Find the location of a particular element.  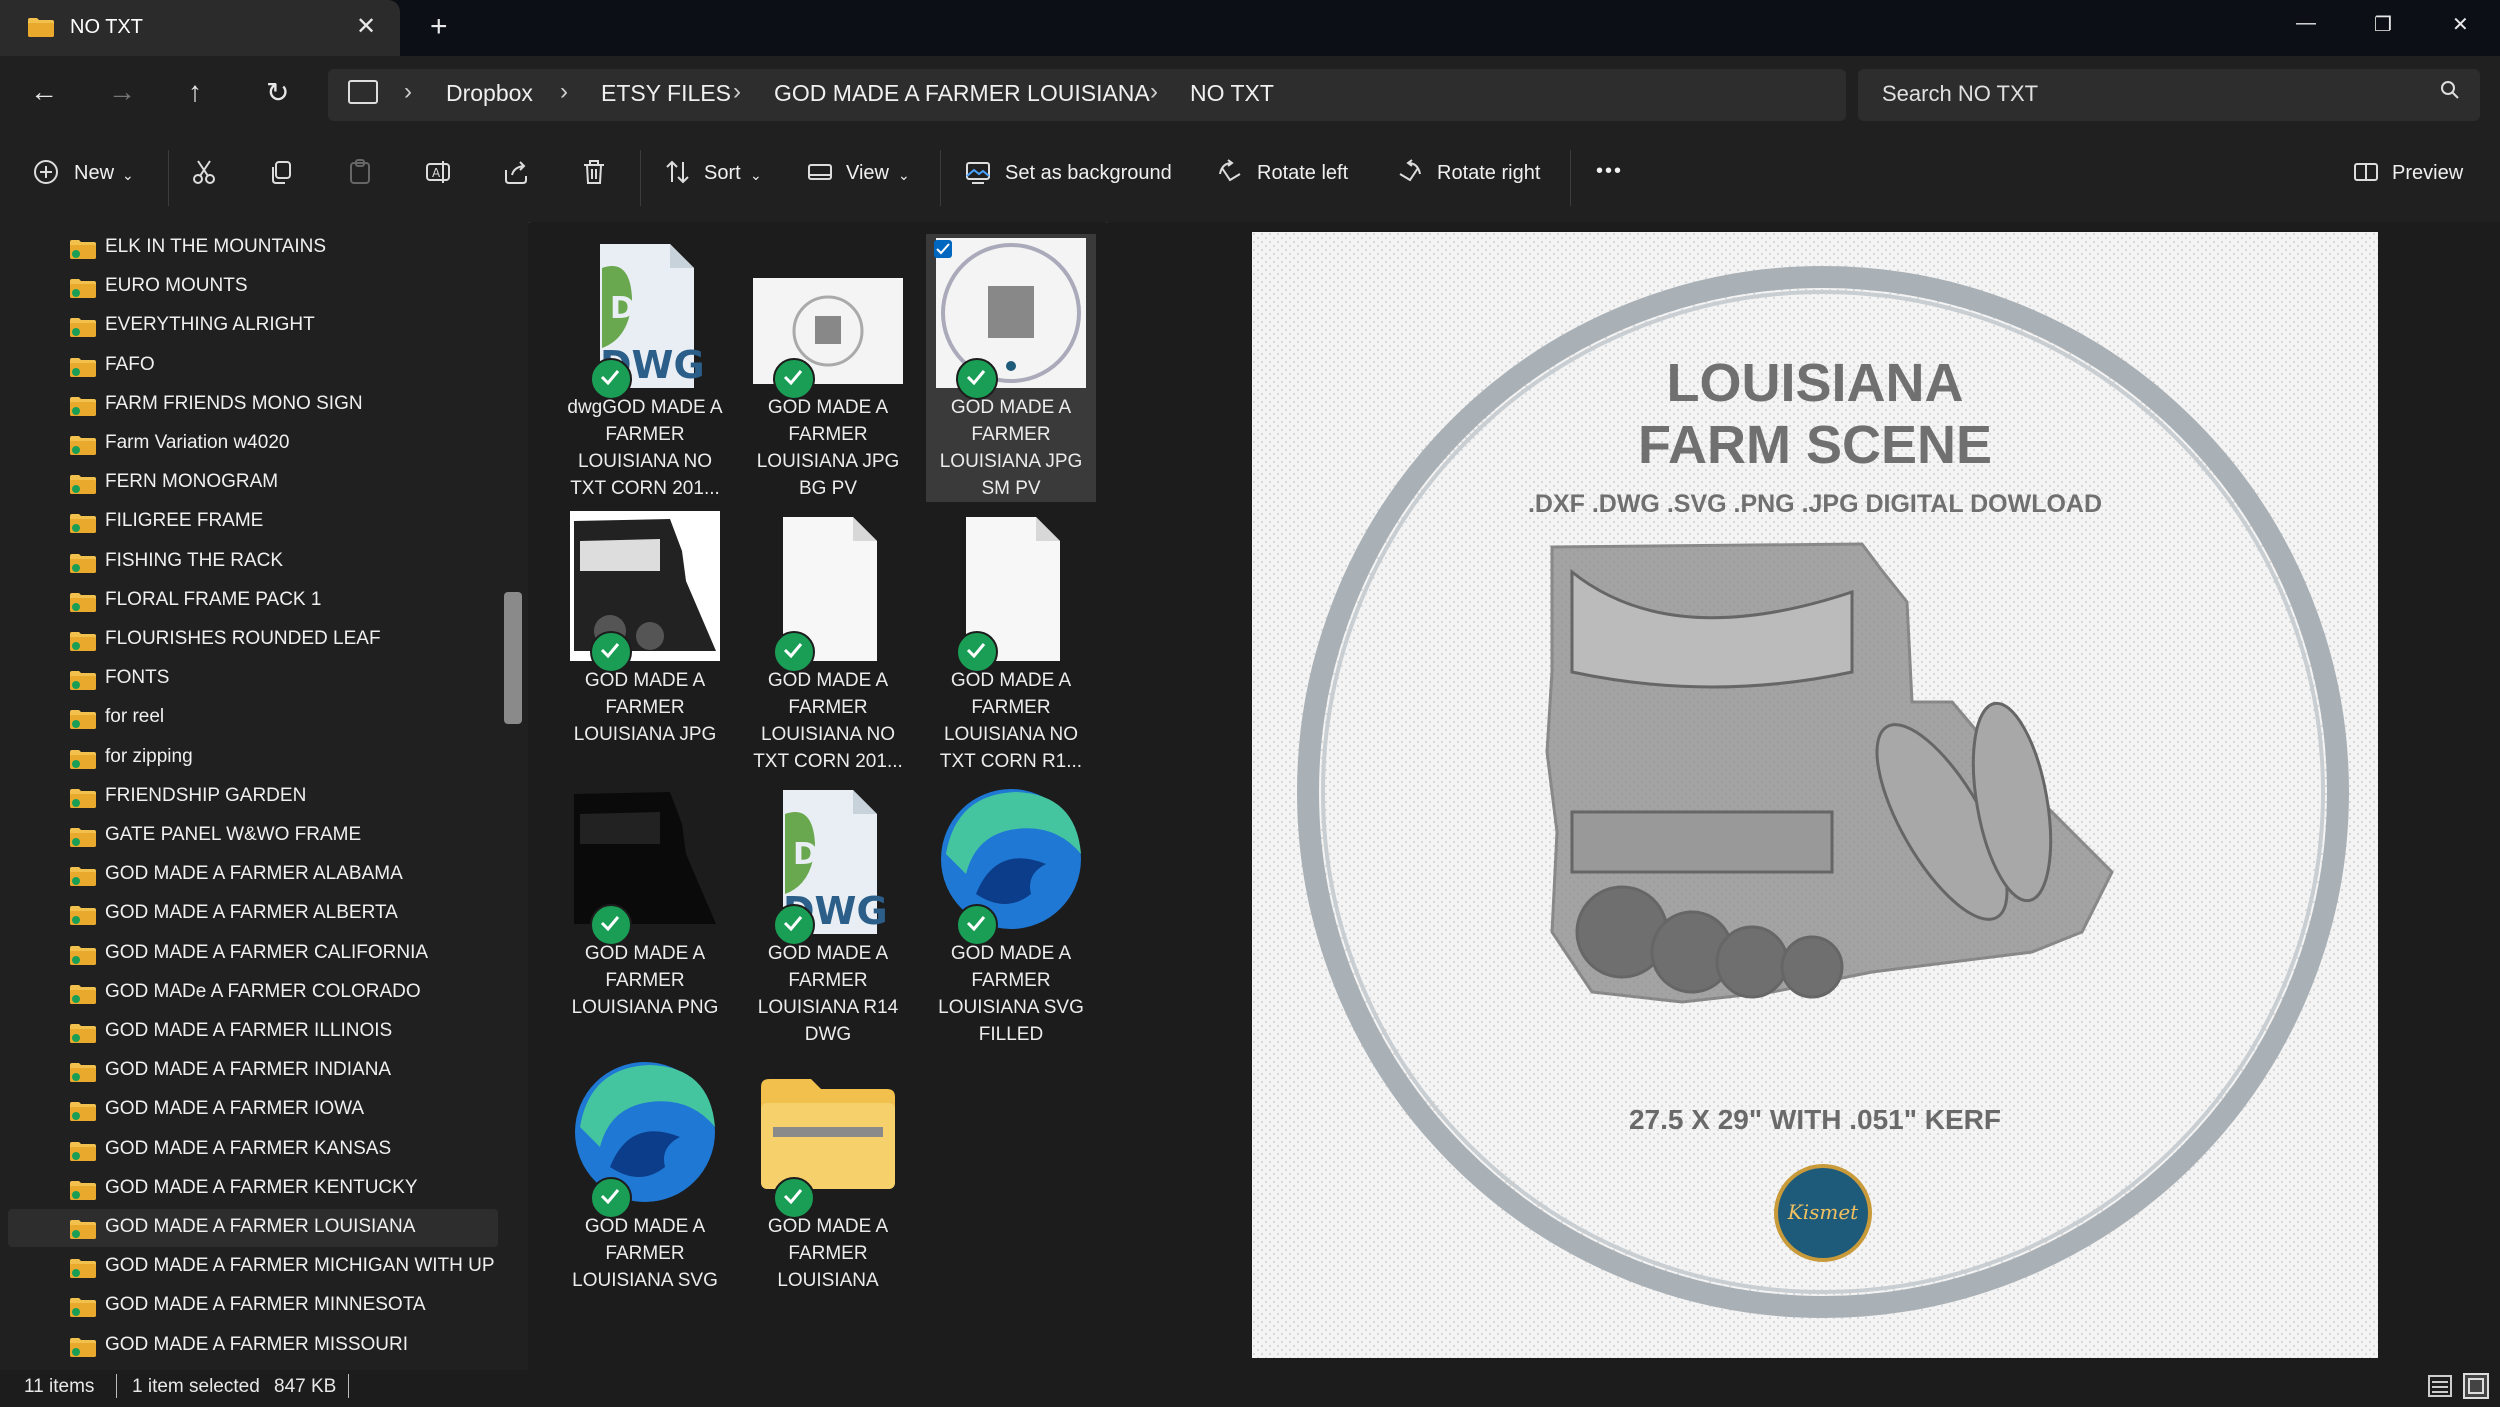

sort-icon is located at coordinates (678, 172).